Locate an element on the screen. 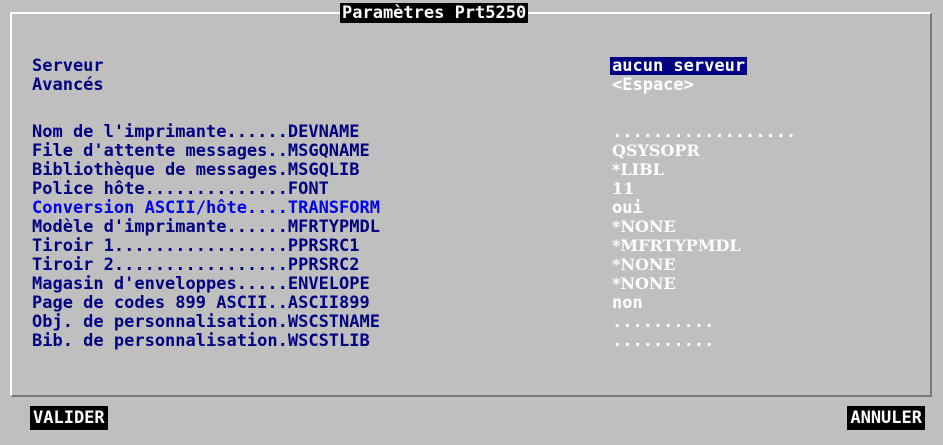 The image size is (943, 445). param-label-envelope: Magasin d'enveloppes.....ENVELOPE is located at coordinates (201, 284).